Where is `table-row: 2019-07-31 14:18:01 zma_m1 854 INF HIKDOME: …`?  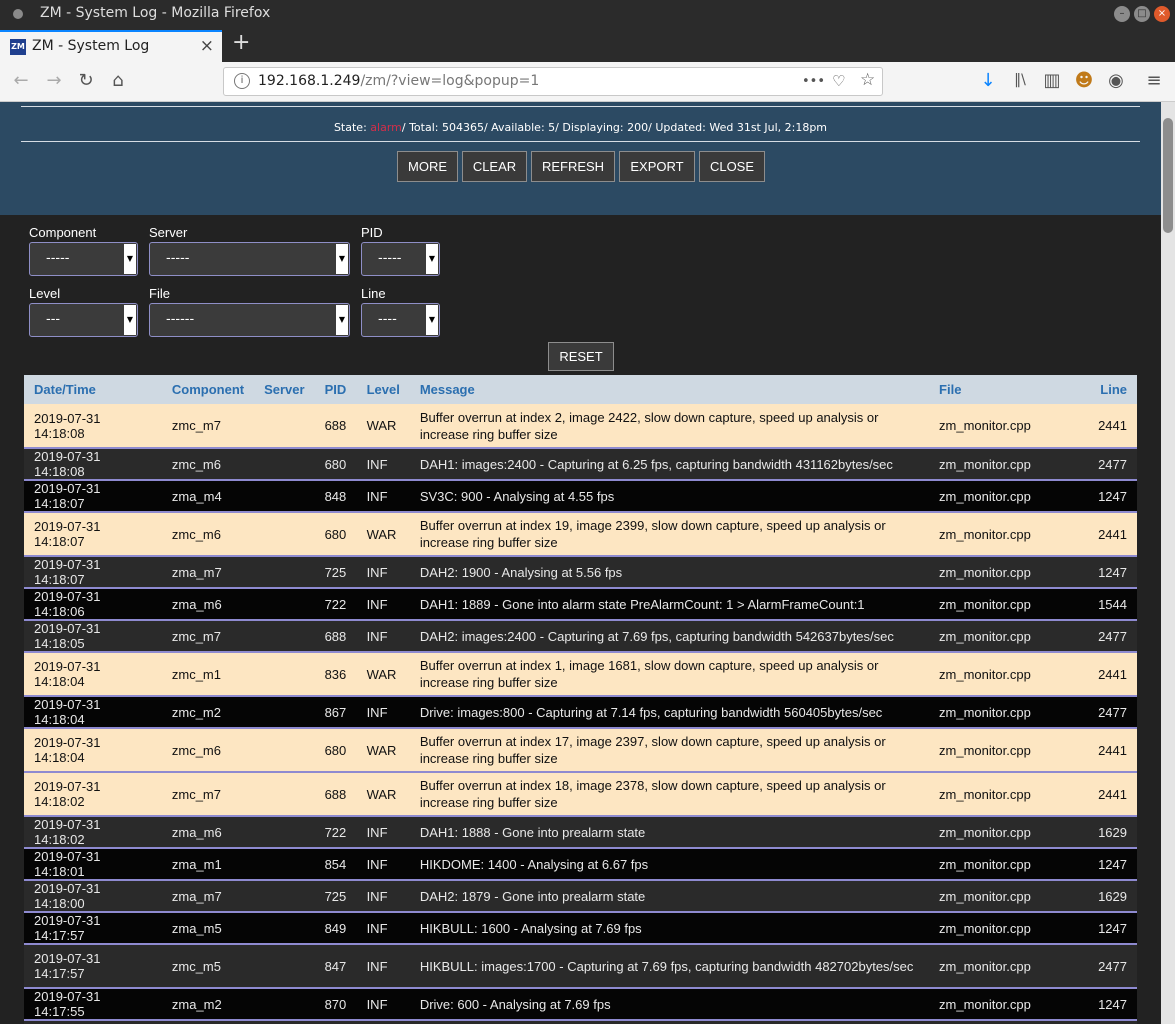 table-row: 2019-07-31 14:18:01 zma_m1 854 INF HIKDOME: … is located at coordinates (580, 864).